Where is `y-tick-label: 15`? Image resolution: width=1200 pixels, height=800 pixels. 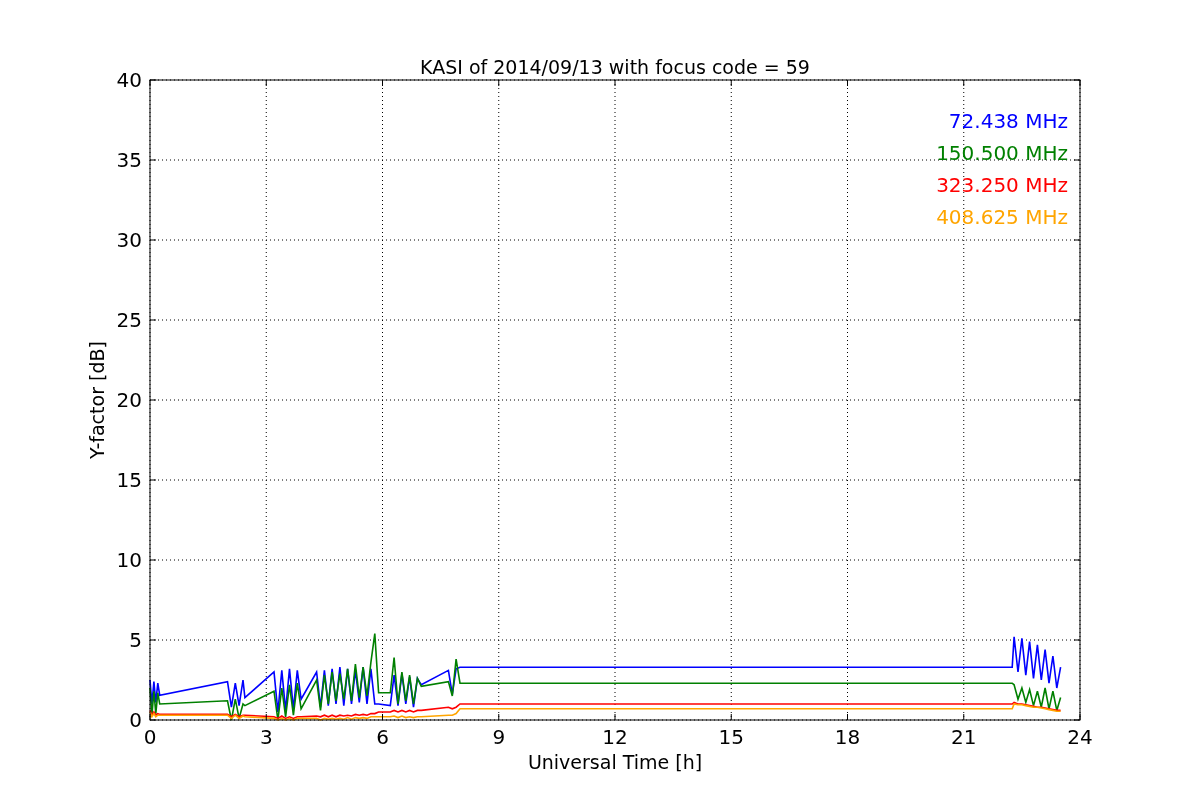 y-tick-label: 15 is located at coordinates (129, 480).